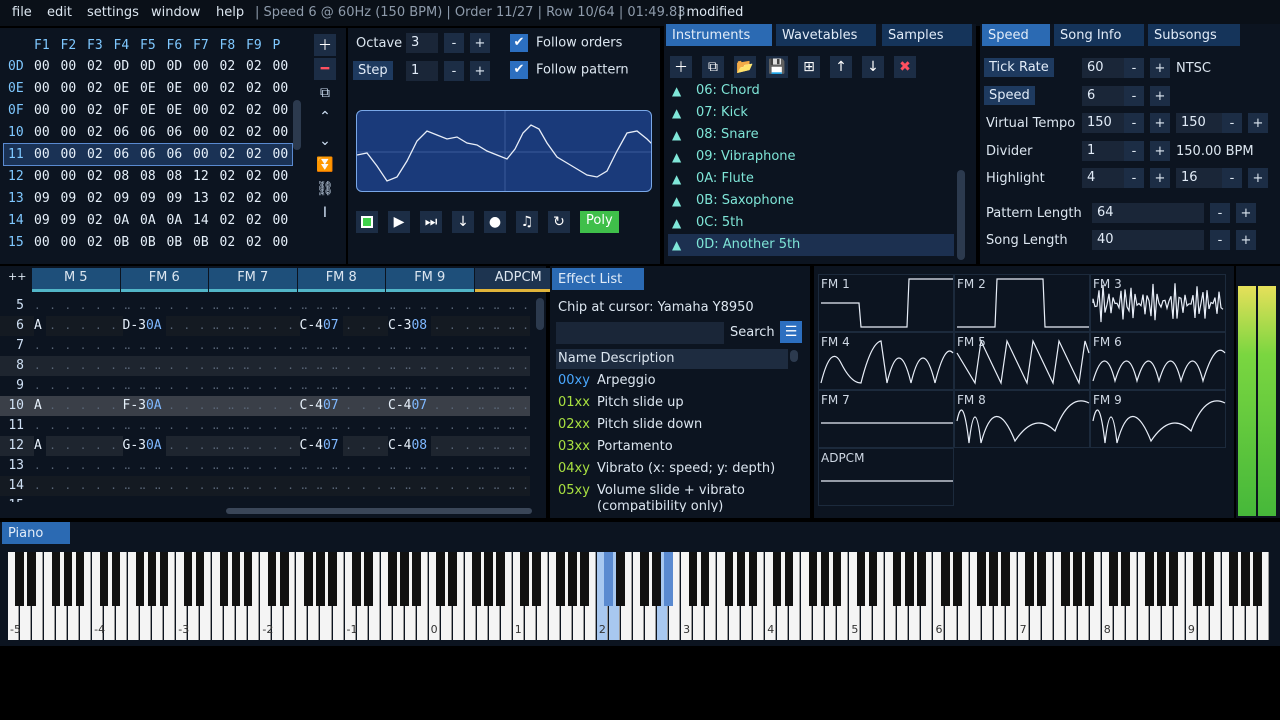 The height and width of the screenshot is (720, 1280). Describe the element at coordinates (811, 201) in the screenshot. I see `instrument-item: ▲ 0B: Saxophone` at that location.